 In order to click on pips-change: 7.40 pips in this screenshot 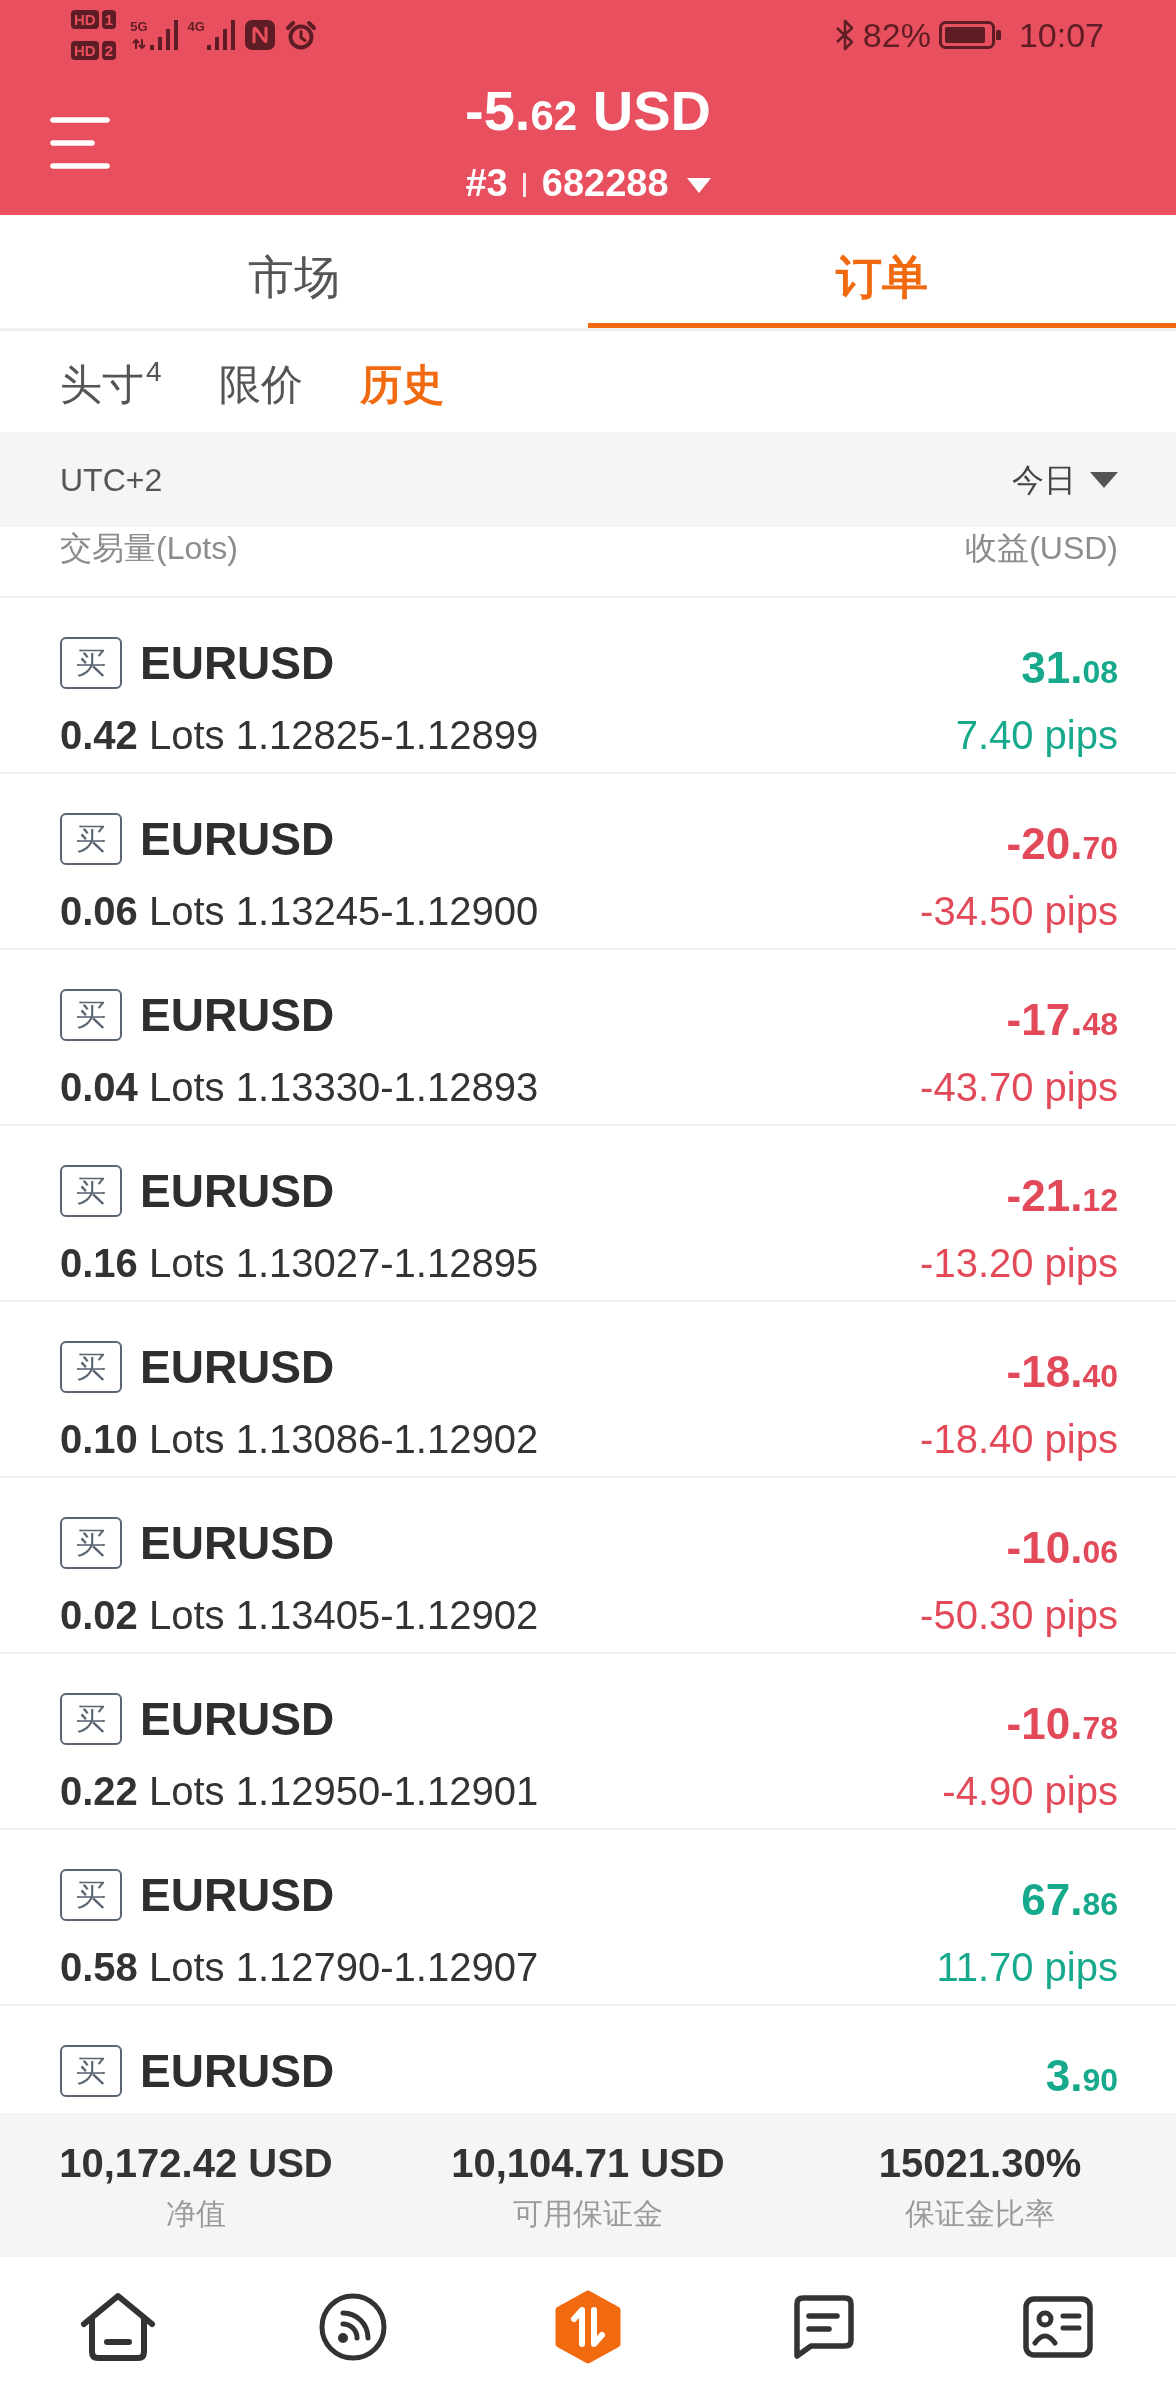, I will do `click(1036, 735)`.